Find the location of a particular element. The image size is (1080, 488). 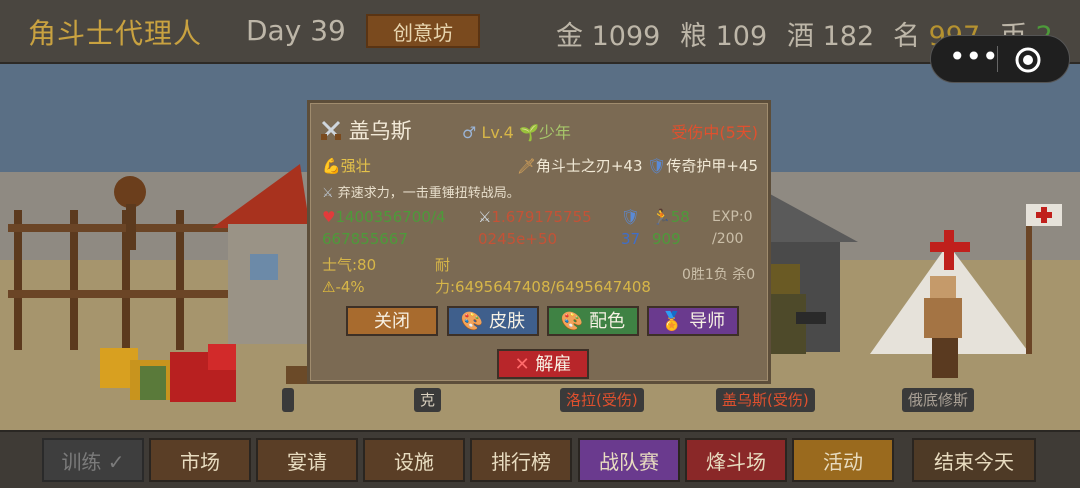

gold-value: 1099 is located at coordinates (626, 36).